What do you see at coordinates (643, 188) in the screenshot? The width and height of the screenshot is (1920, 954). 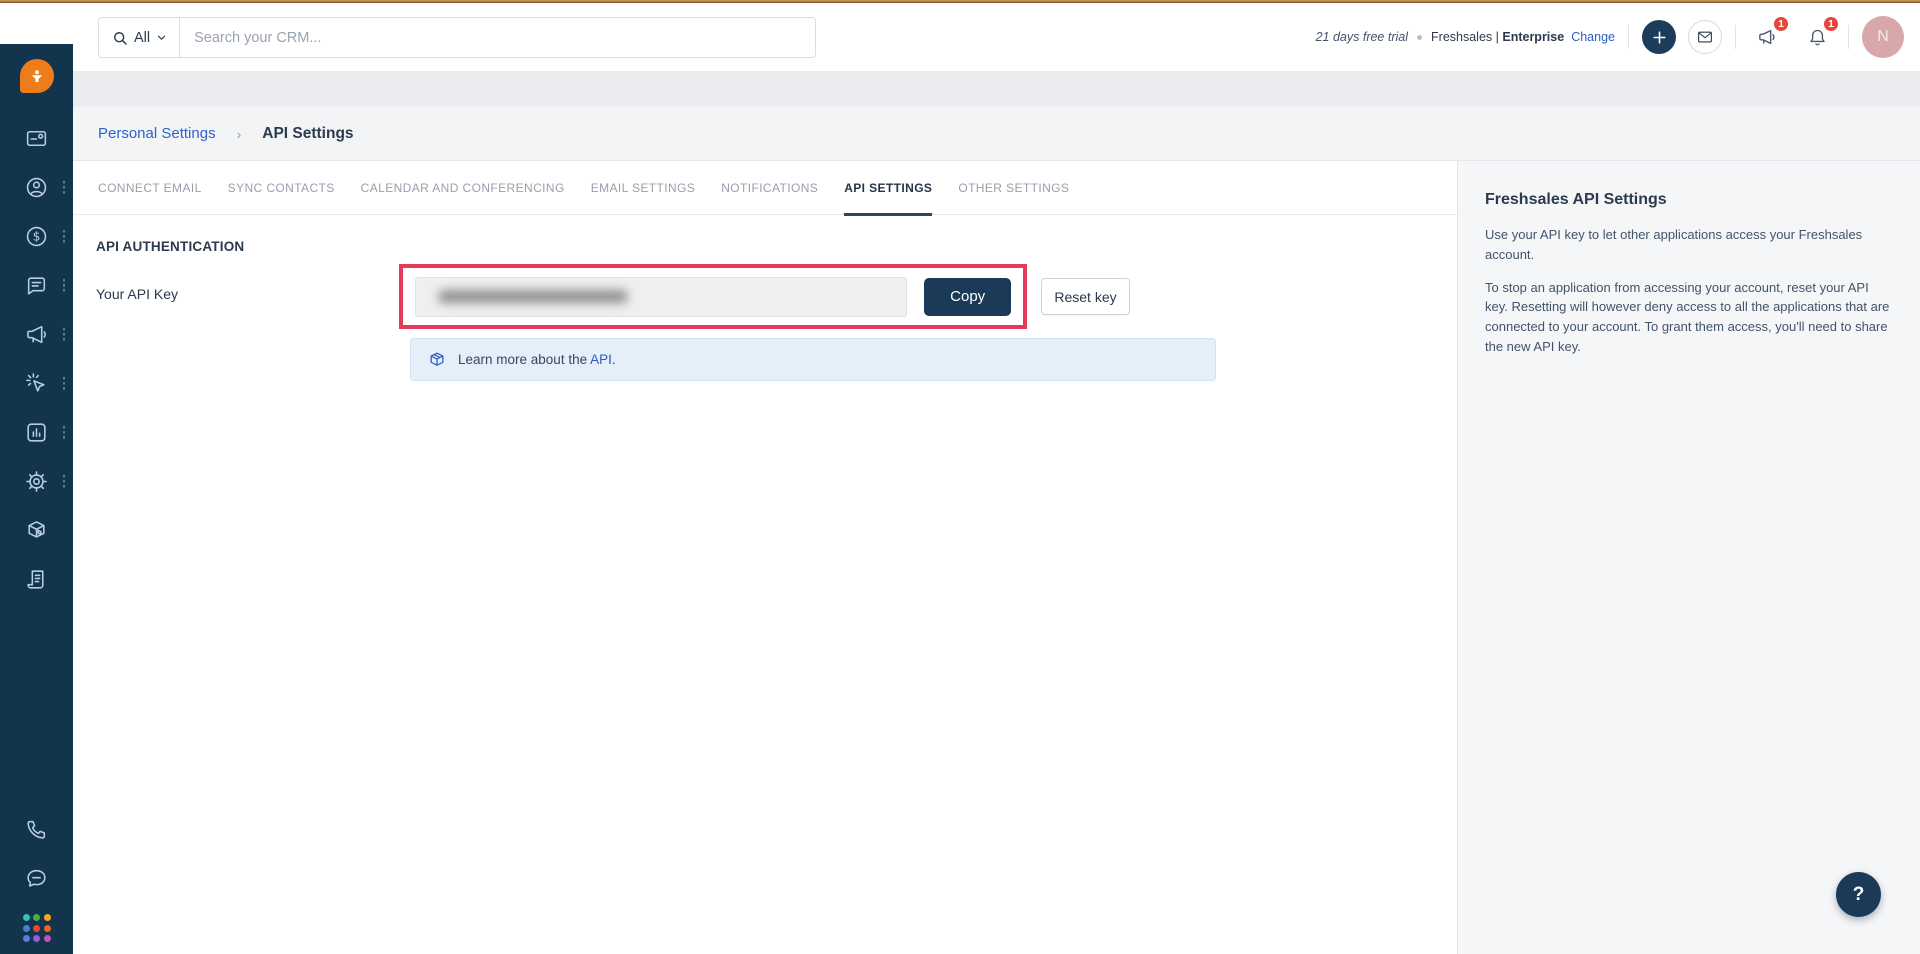 I see `tab-email-settings: EMAIL SETTINGS` at bounding box center [643, 188].